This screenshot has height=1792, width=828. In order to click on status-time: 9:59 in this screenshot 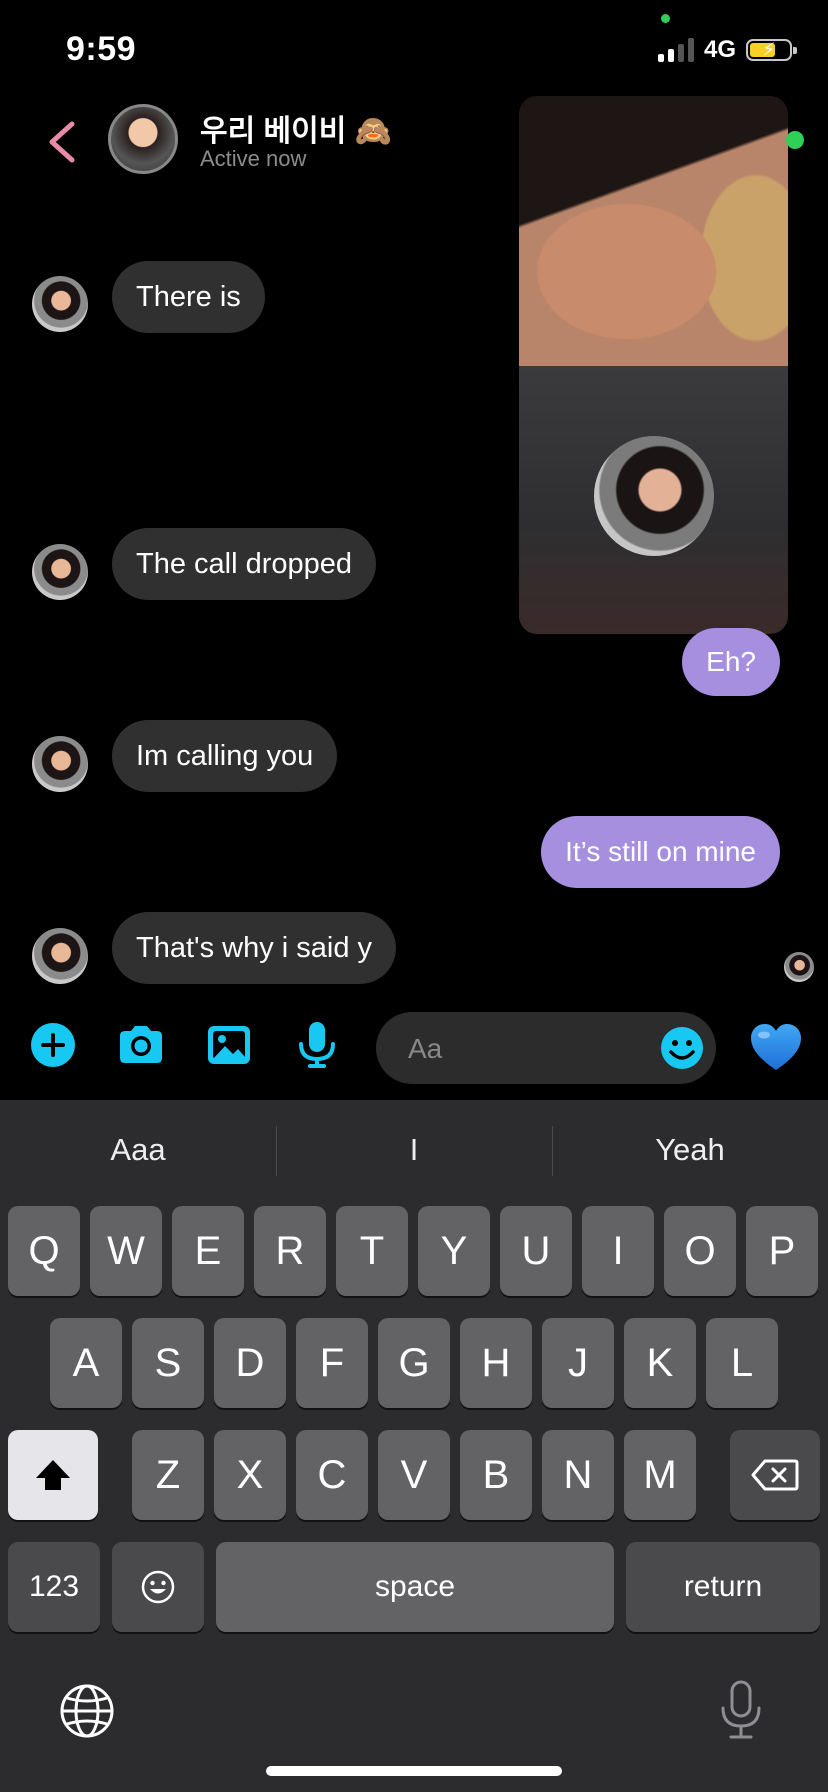, I will do `click(101, 49)`.